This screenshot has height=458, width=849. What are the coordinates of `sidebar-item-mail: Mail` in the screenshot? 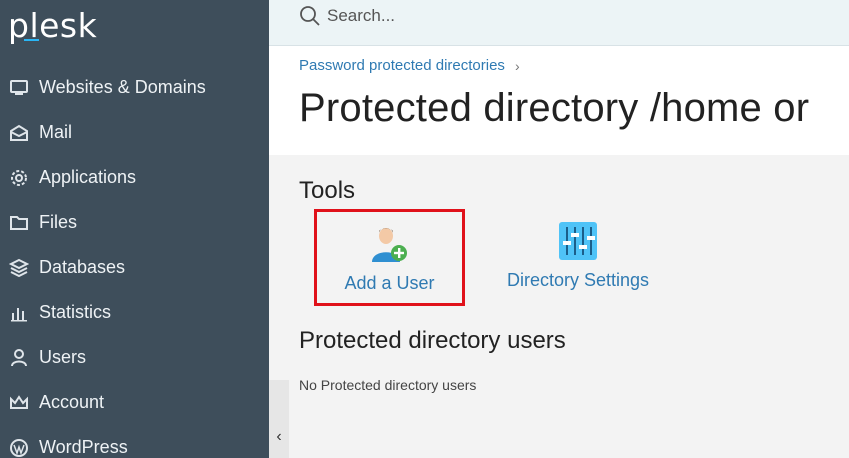 It's located at (134, 132).